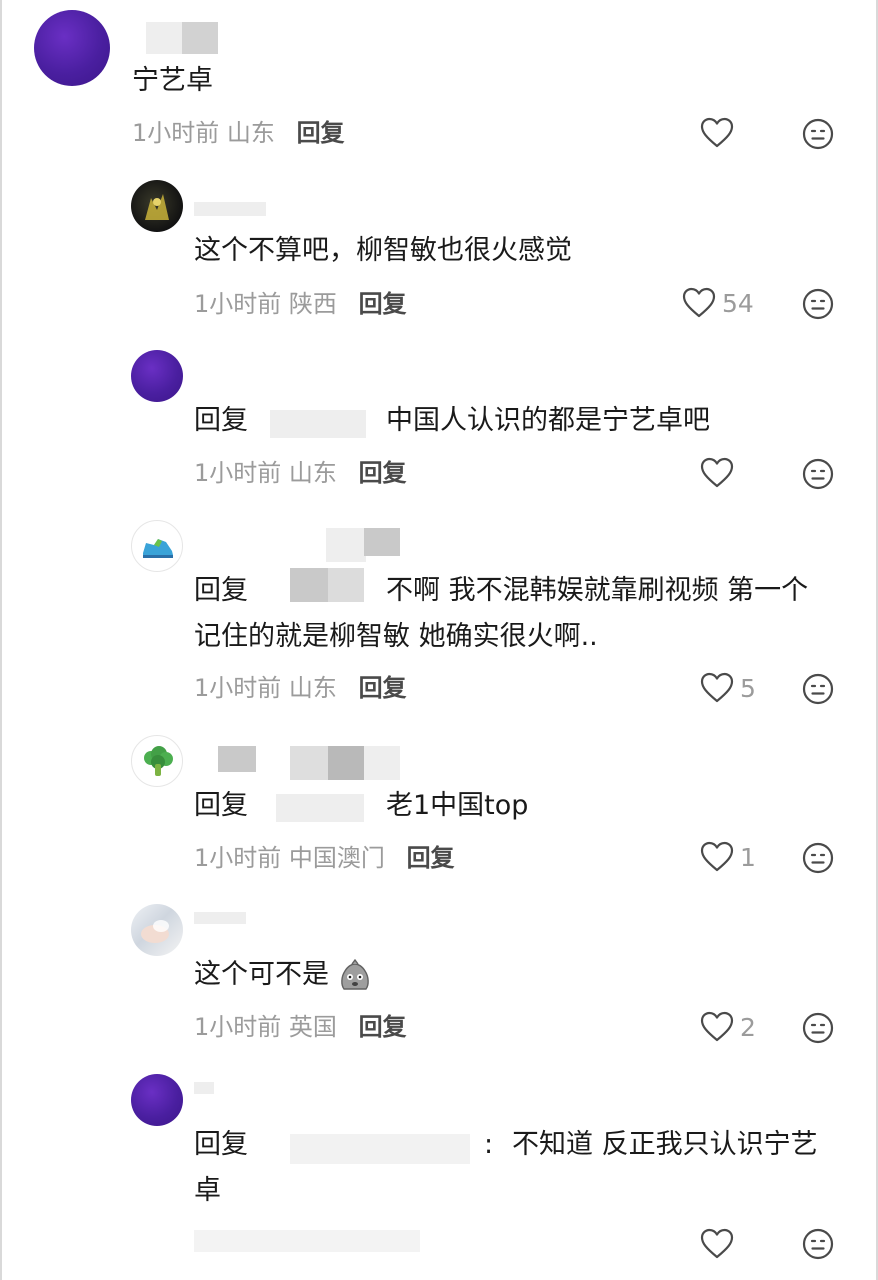  Describe the element at coordinates (748, 857) in the screenshot. I see `like-count: 1` at that location.